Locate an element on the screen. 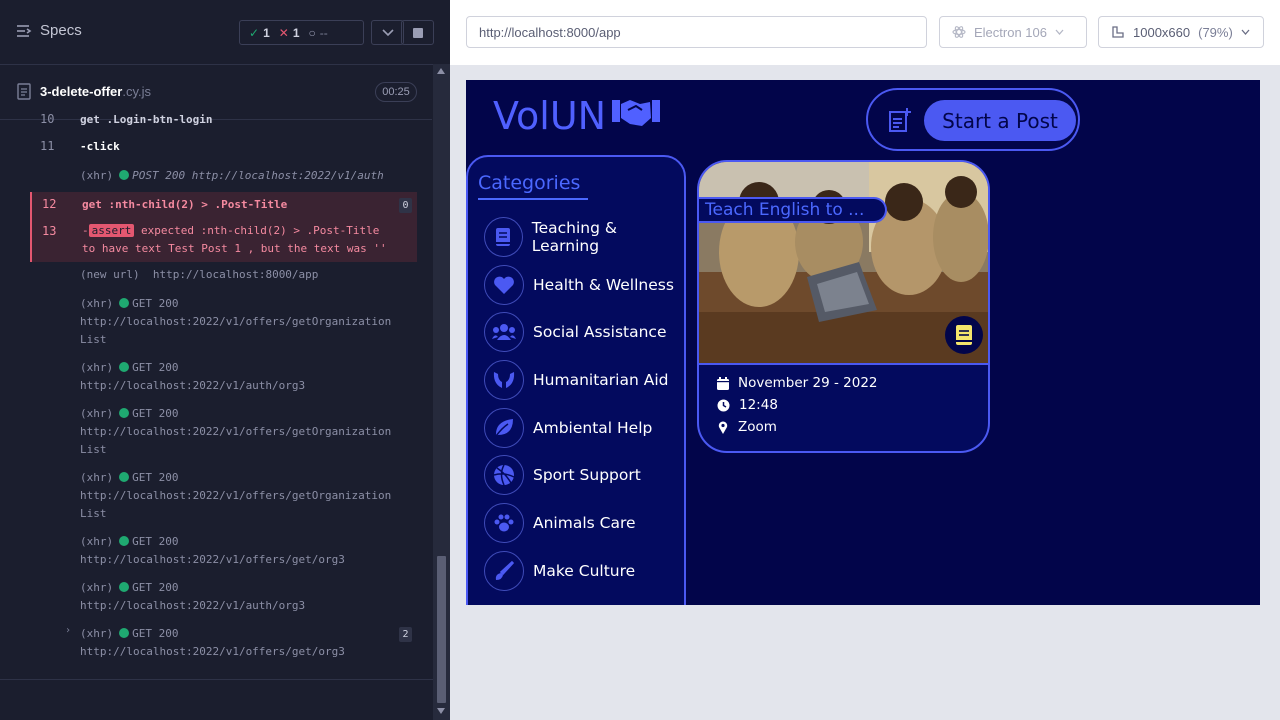  assert-tag: assert is located at coordinates (111, 230).